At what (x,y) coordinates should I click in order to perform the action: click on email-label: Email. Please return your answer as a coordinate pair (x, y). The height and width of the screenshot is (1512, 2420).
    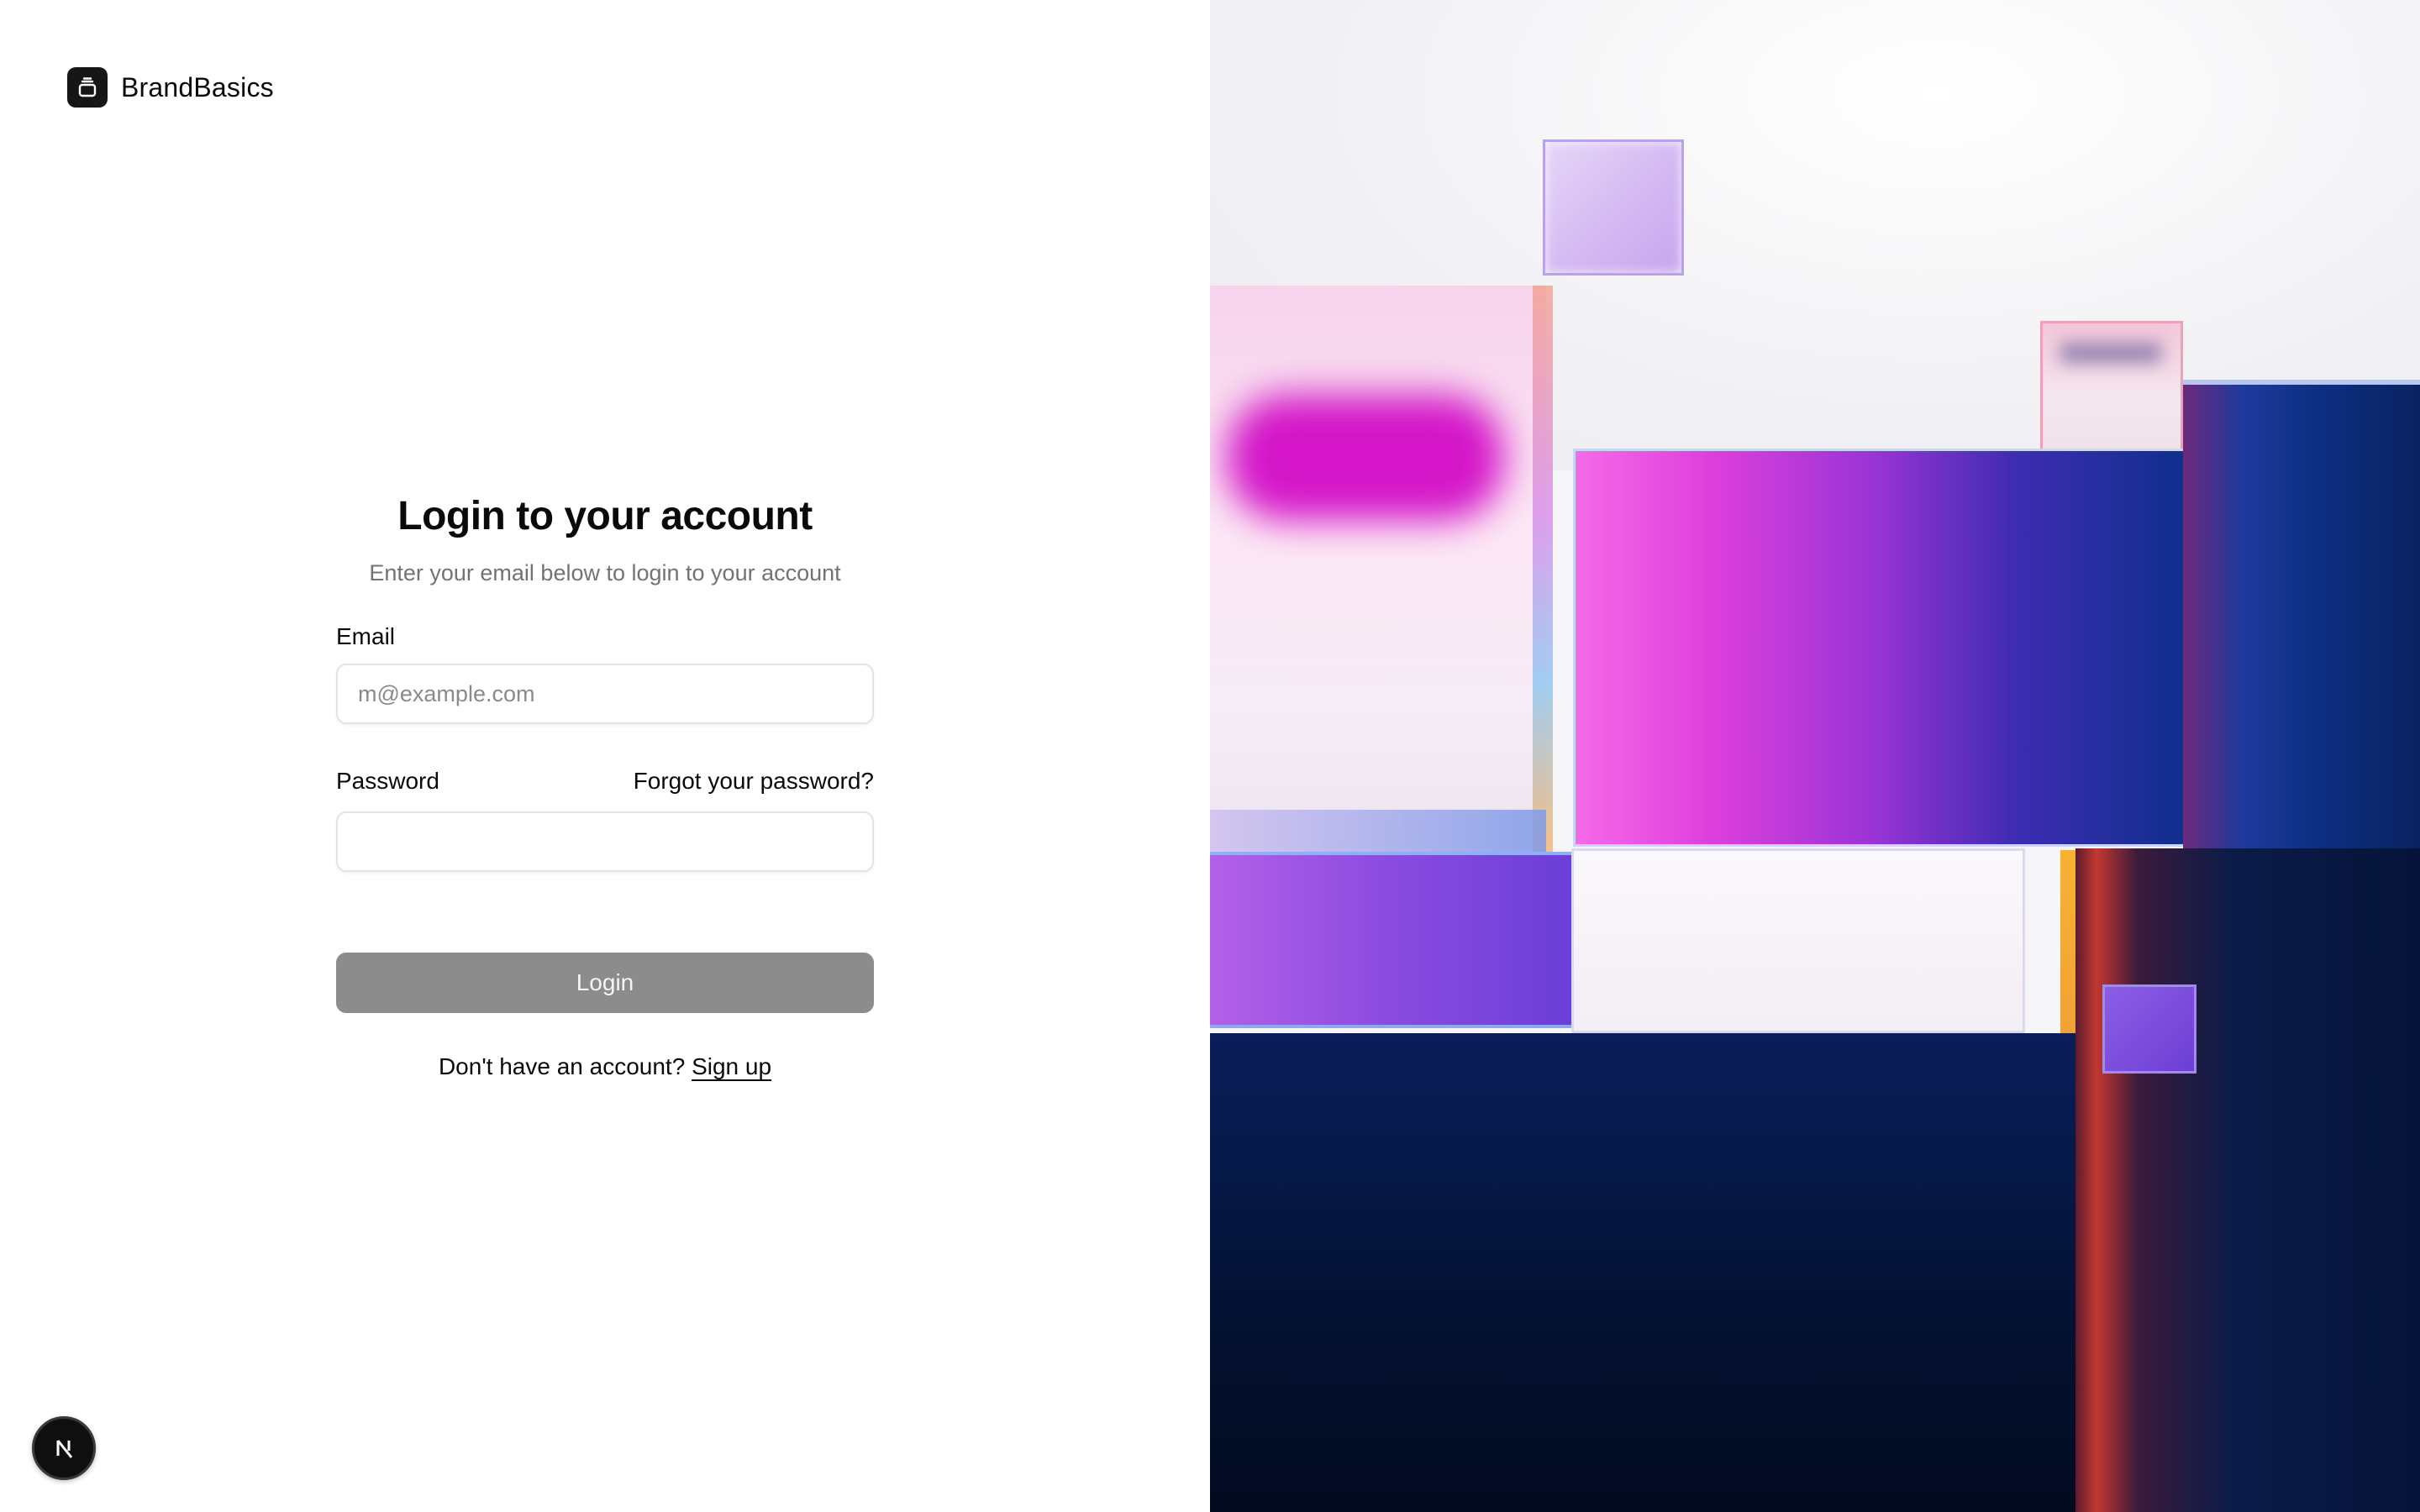
    Looking at the image, I should click on (366, 636).